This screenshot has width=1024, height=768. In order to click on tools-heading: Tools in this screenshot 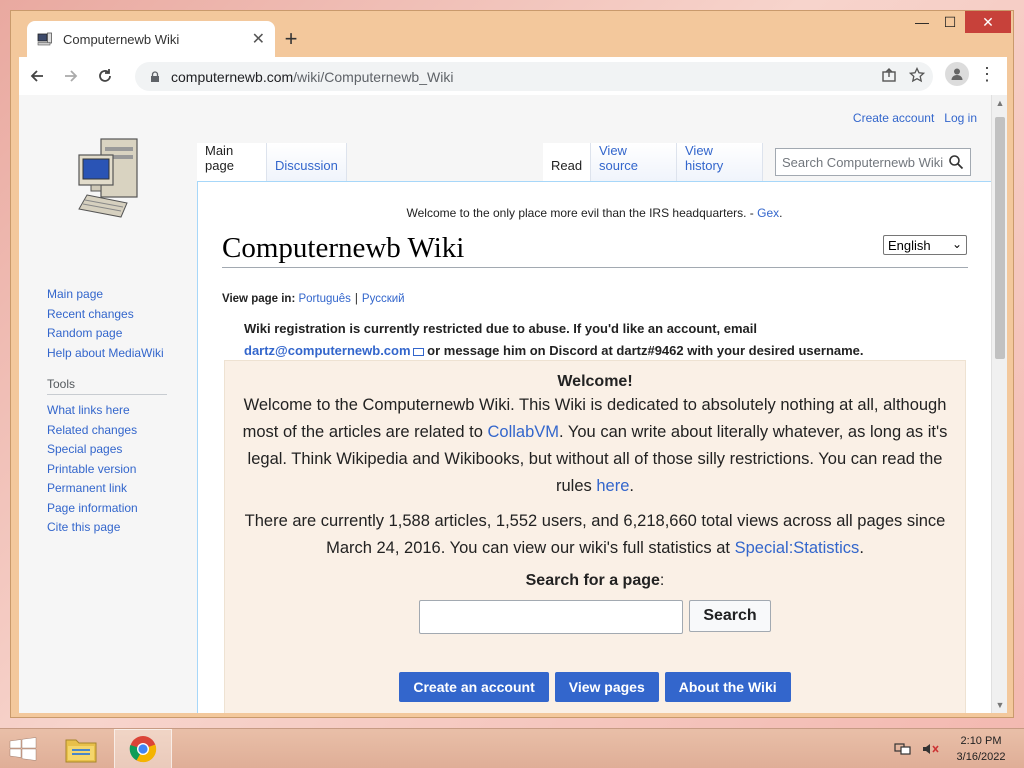, I will do `click(107, 386)`.